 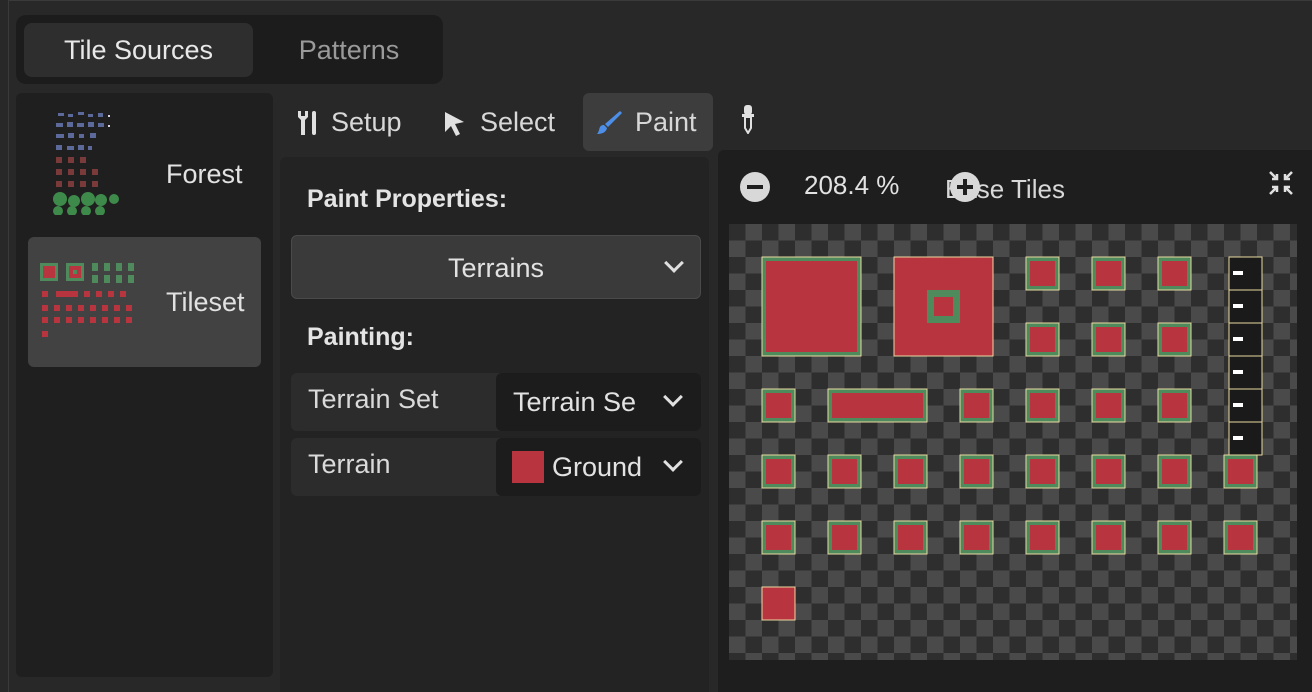 I want to click on zoom-out-icon, so click(x=755, y=187).